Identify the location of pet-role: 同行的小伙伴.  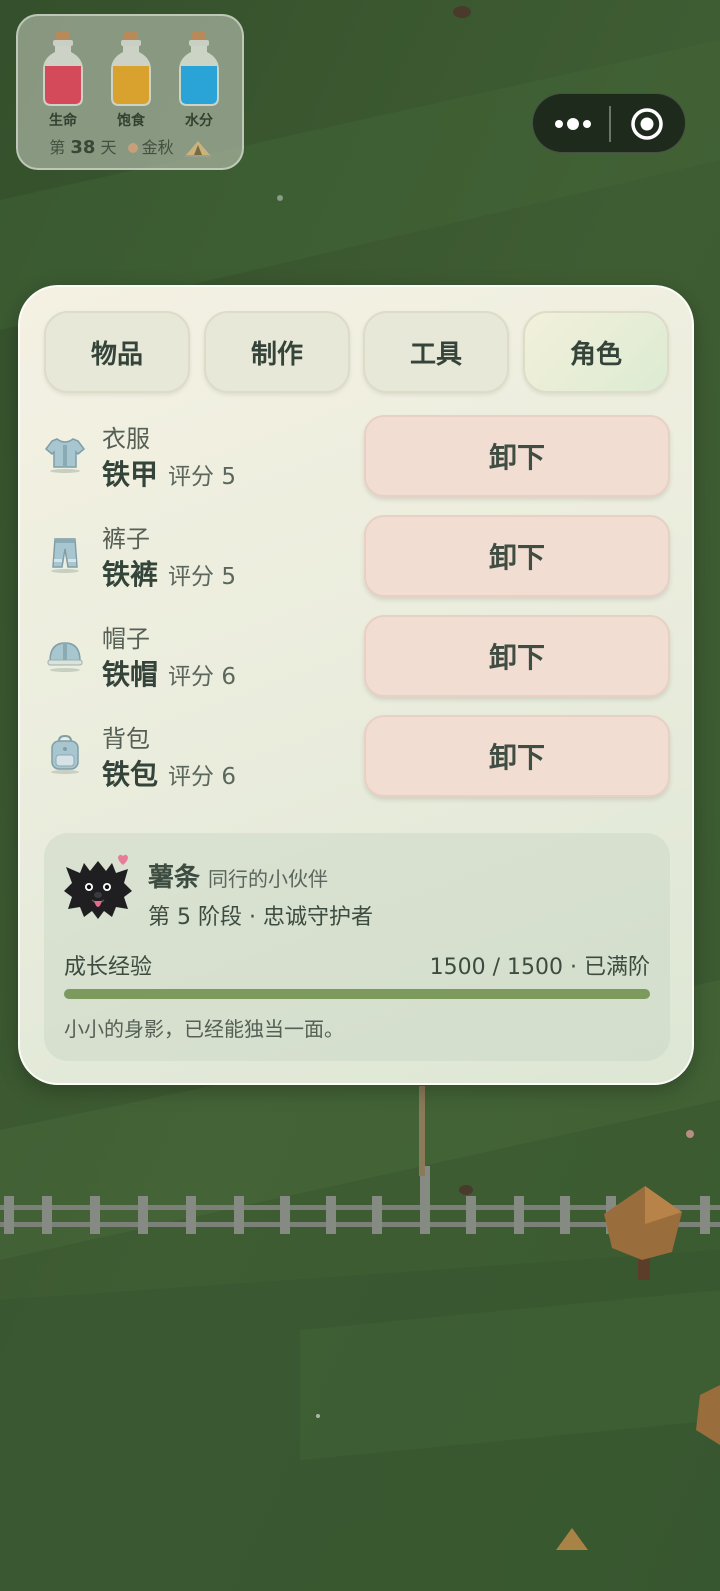
(268, 879).